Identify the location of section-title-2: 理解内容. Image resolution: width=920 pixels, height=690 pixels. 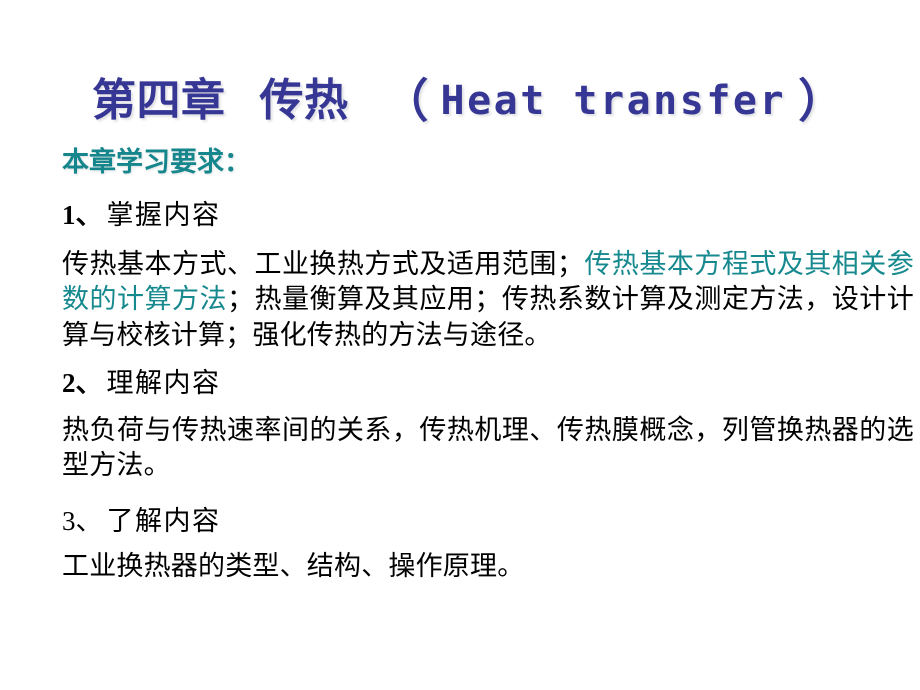
(163, 382).